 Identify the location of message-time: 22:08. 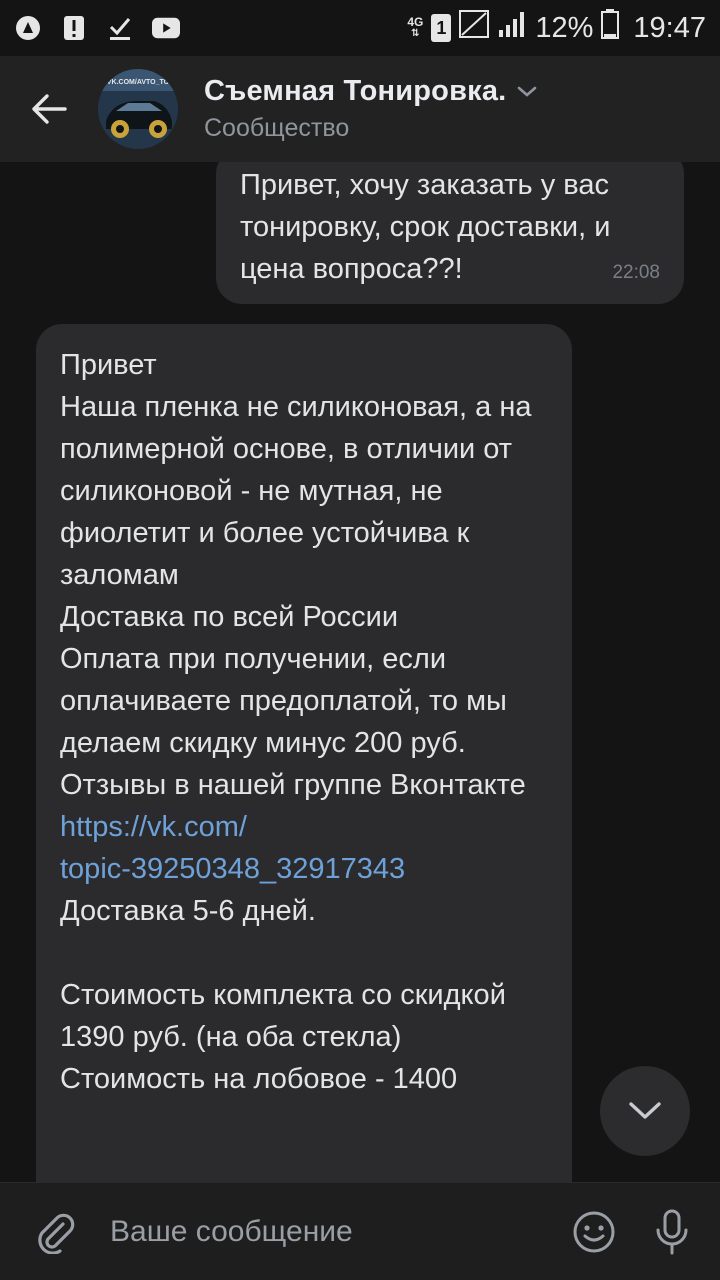
(636, 272).